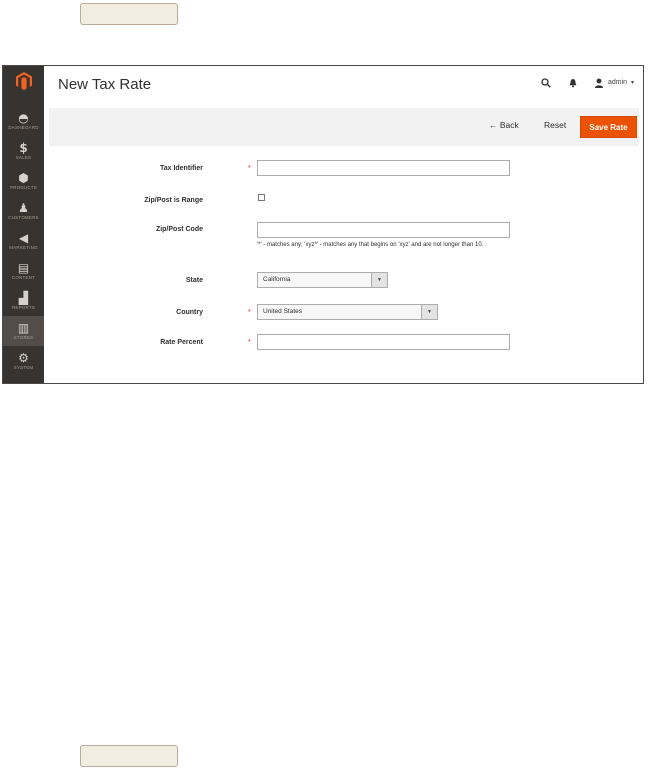 This screenshot has width=648, height=772. I want to click on zip-code-label: Zip/Post Code, so click(179, 229).